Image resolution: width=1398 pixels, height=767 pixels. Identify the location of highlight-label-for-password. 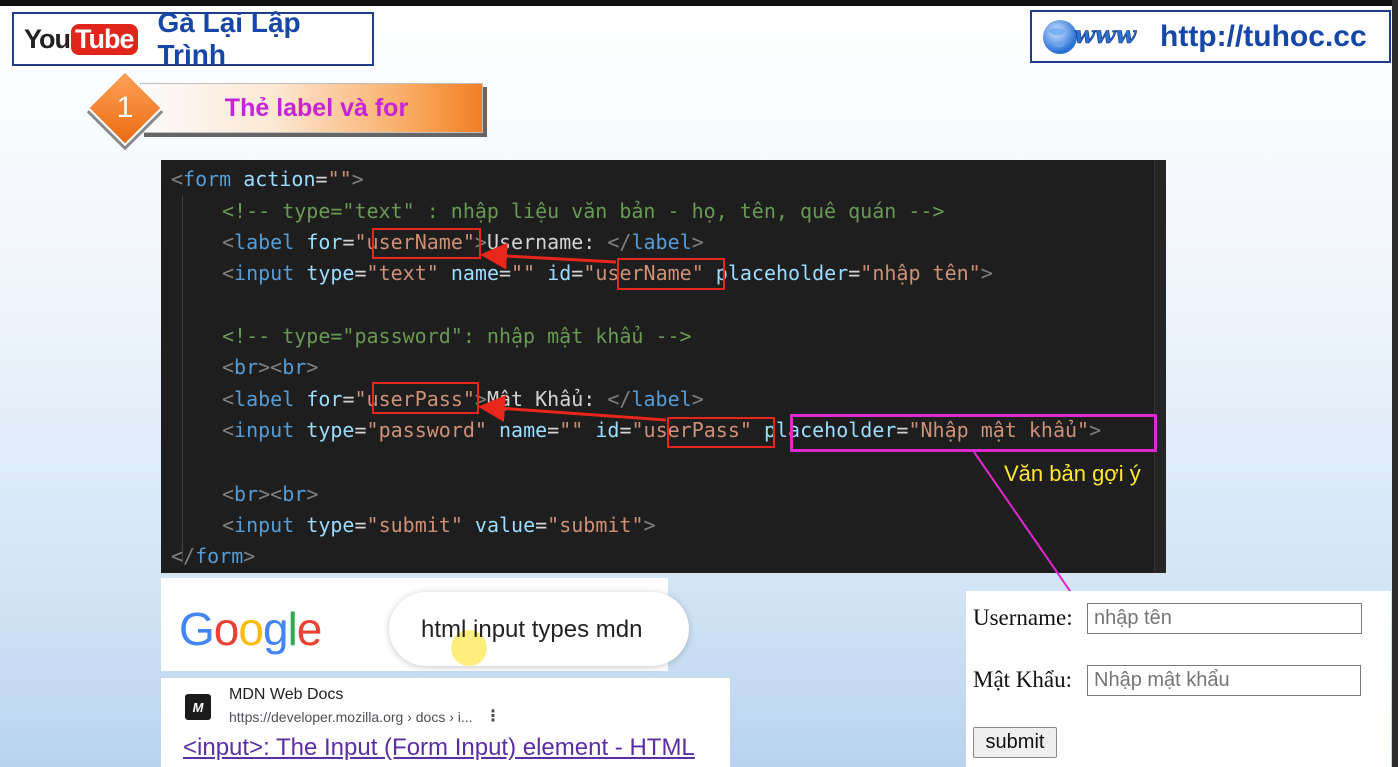
(425, 398).